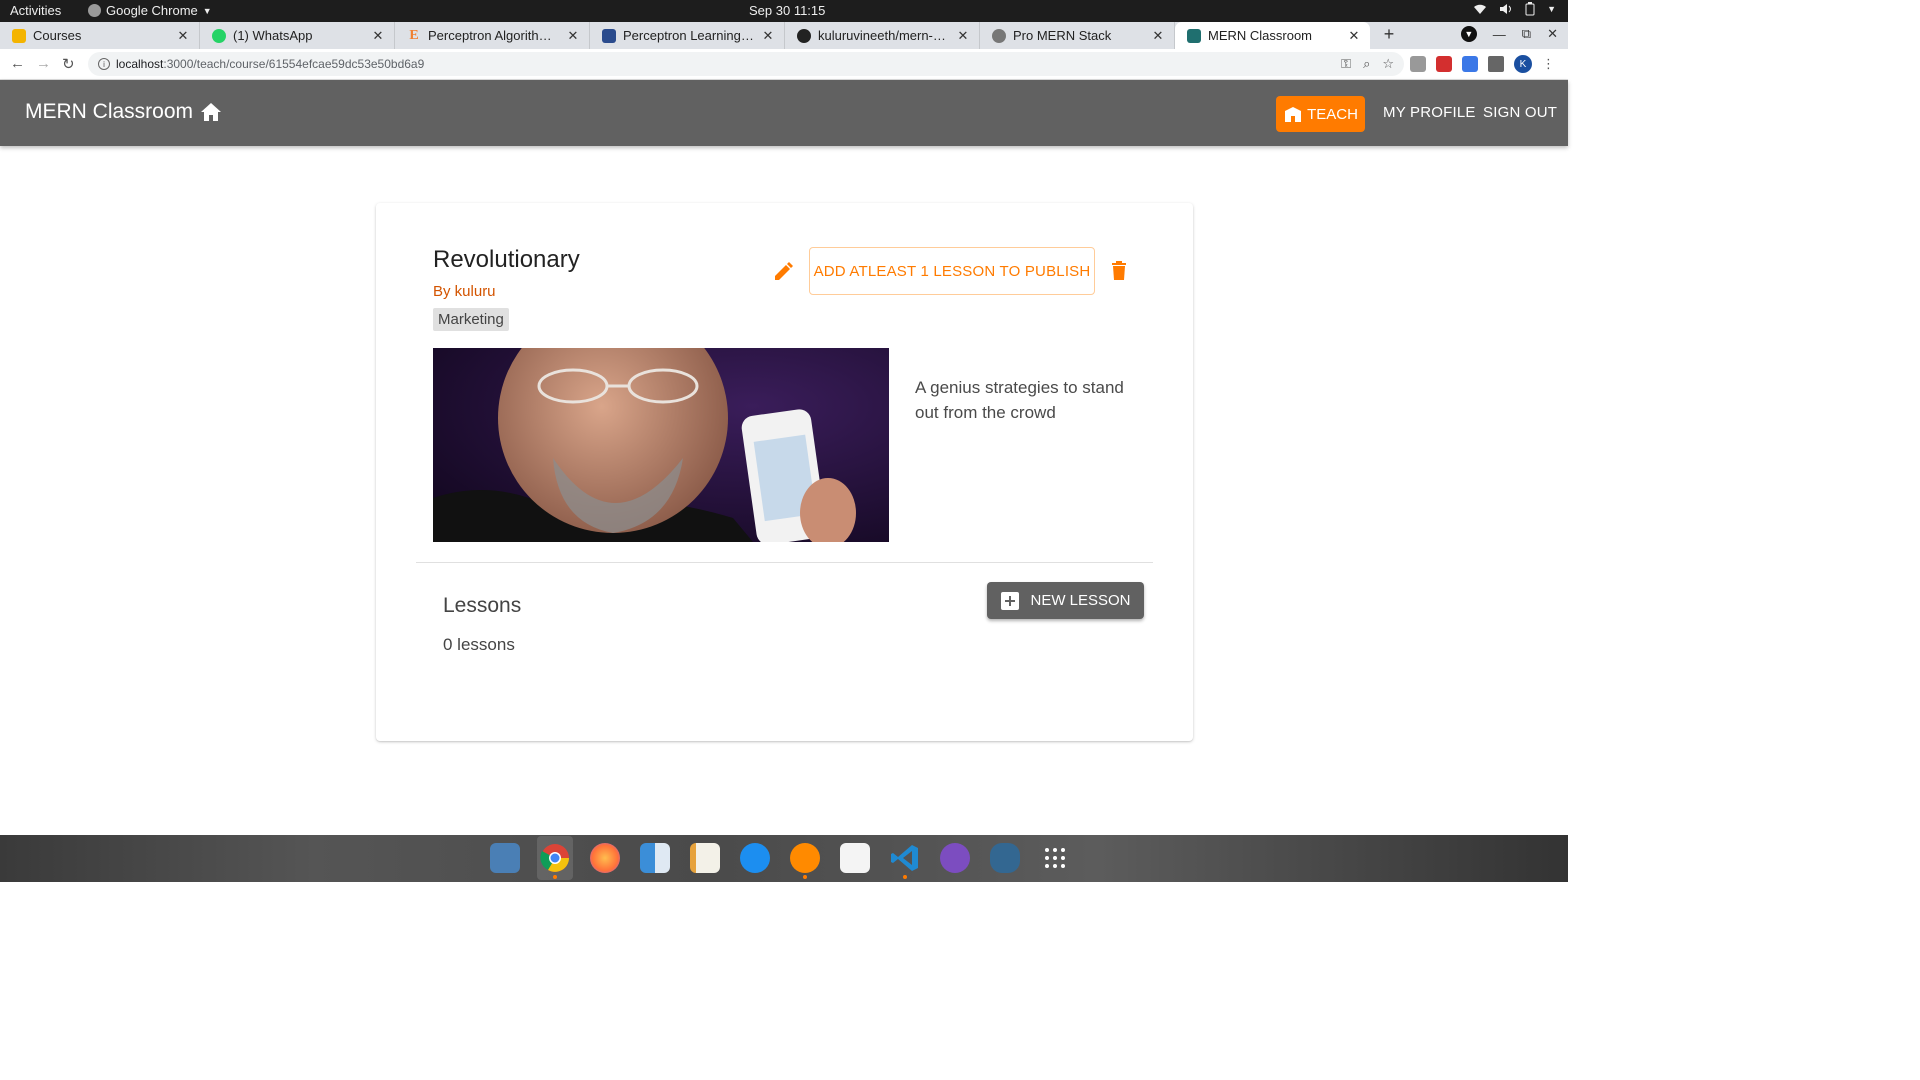 This screenshot has height=1080, width=1920. What do you see at coordinates (1509, 34) in the screenshot?
I see `window-controls: ▼ — ⧉ ✕` at bounding box center [1509, 34].